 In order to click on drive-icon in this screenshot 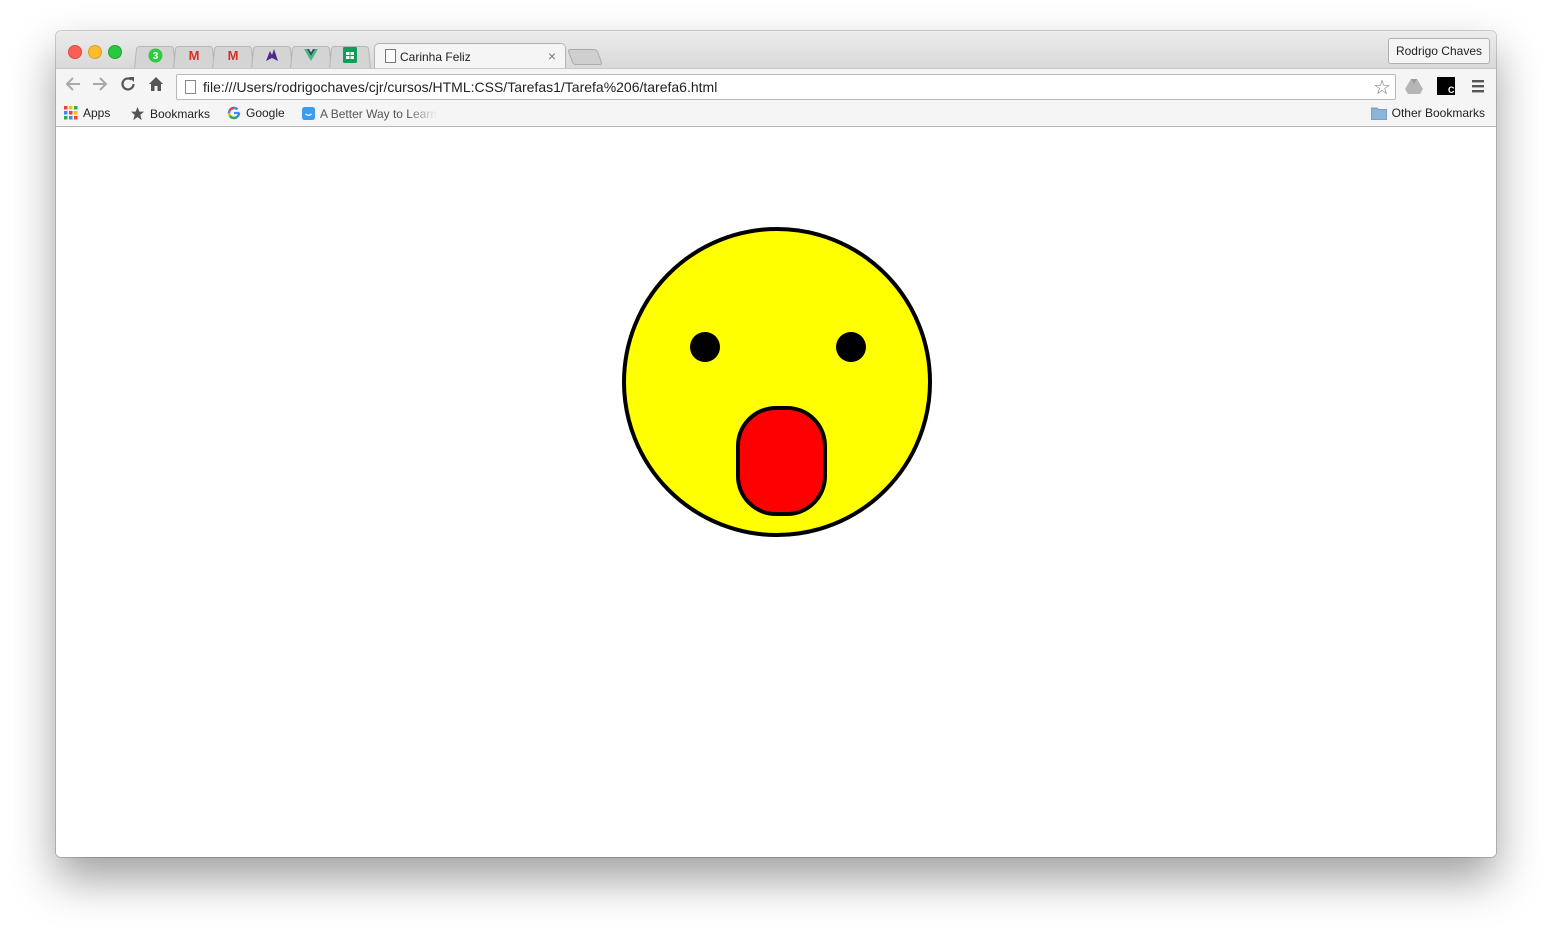, I will do `click(1414, 86)`.